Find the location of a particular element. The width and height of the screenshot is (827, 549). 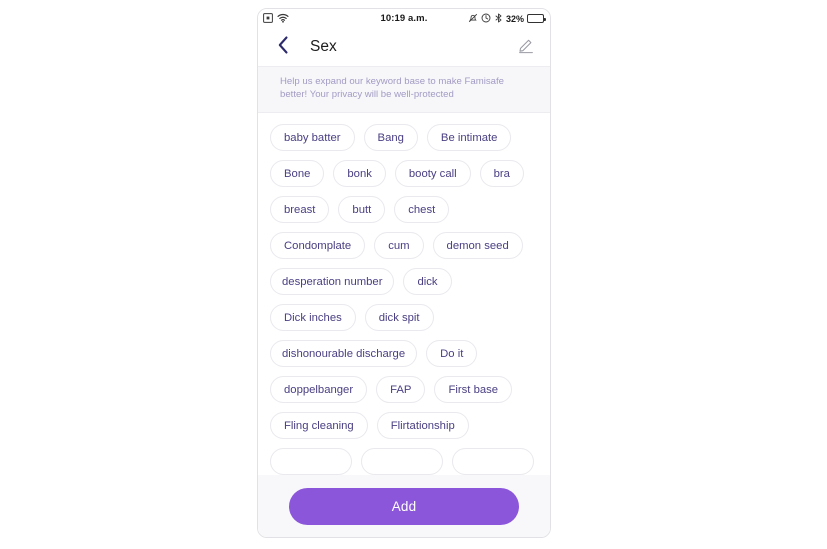

keyword-chip: Be intimate is located at coordinates (469, 138).